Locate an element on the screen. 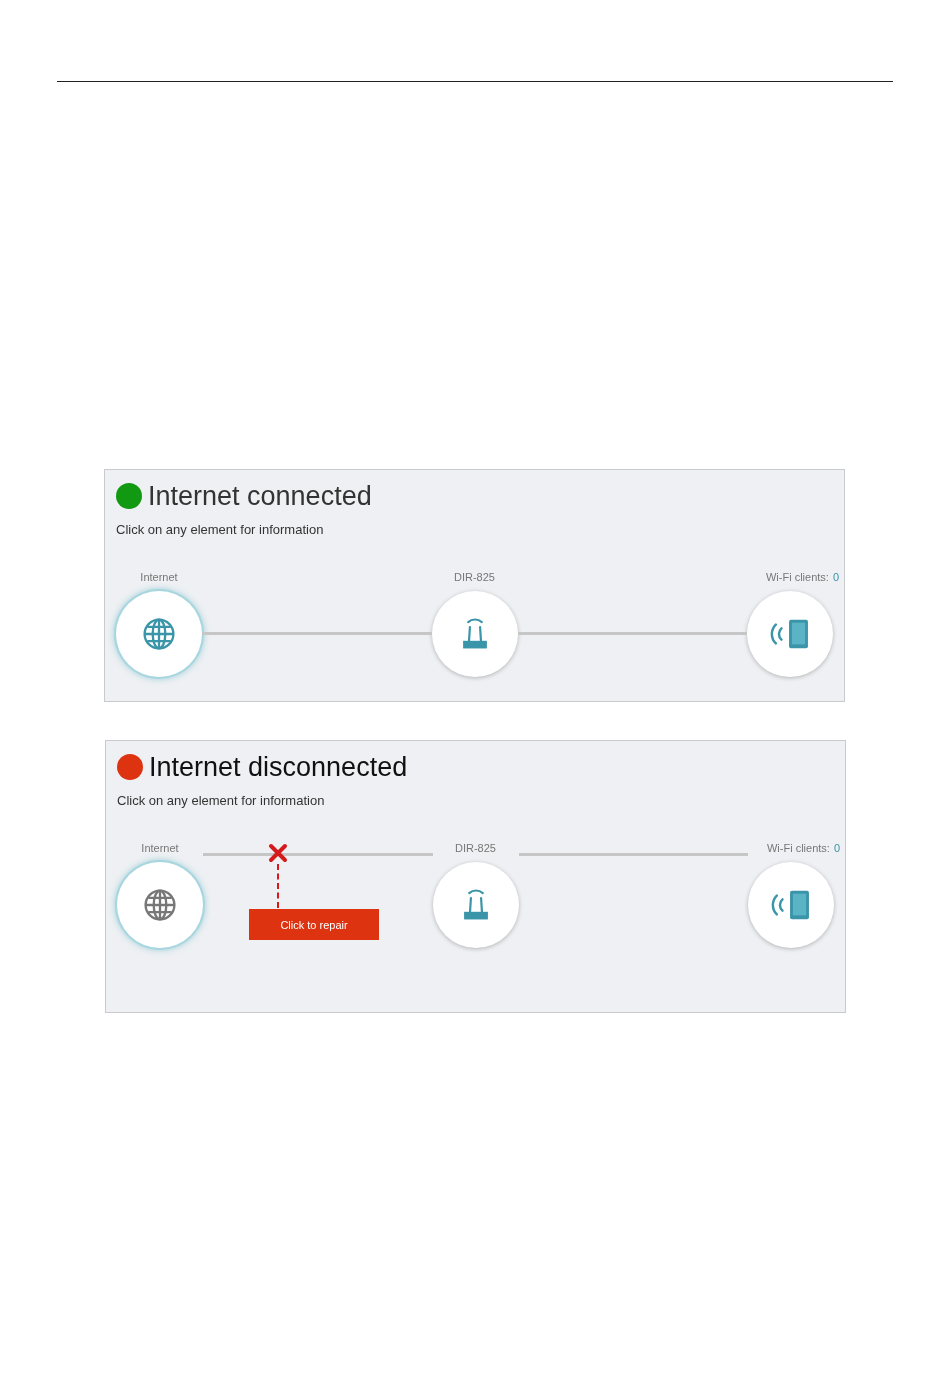  break-x-icon is located at coordinates (278, 853).